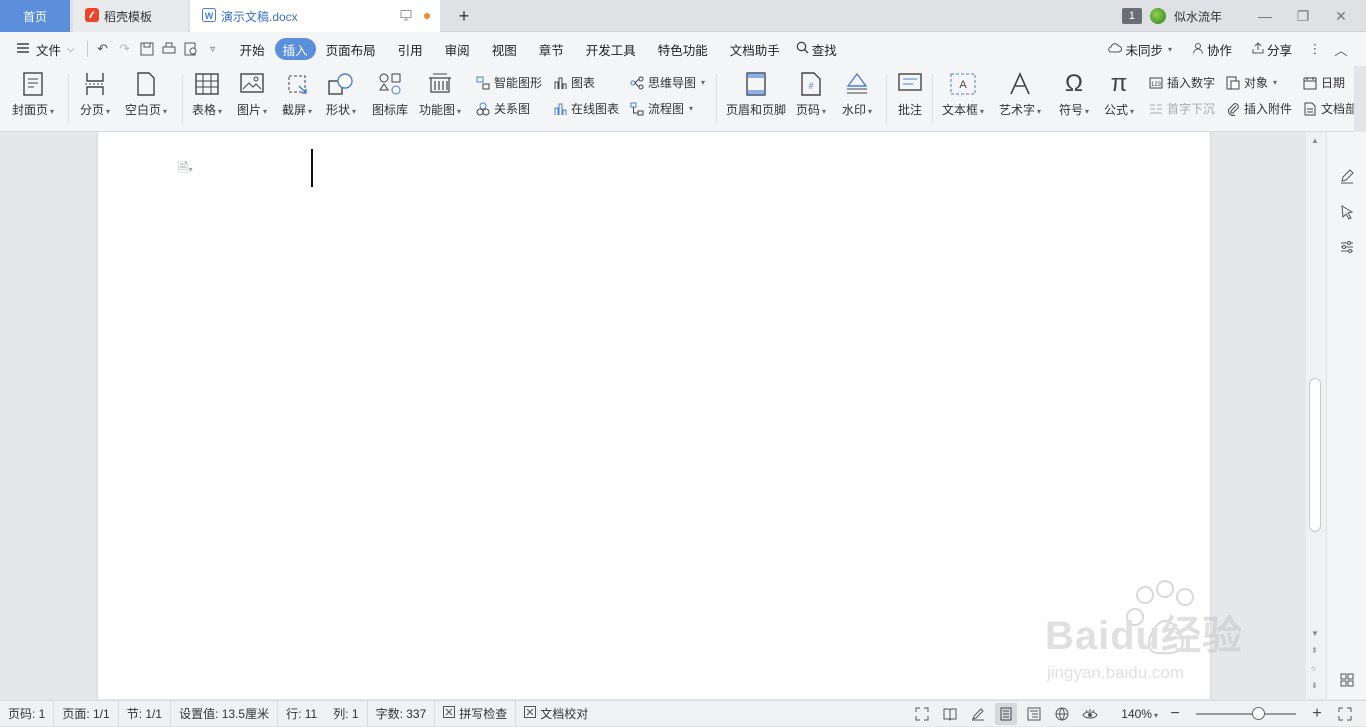  I want to click on menu-tab-section: 章节, so click(551, 49).